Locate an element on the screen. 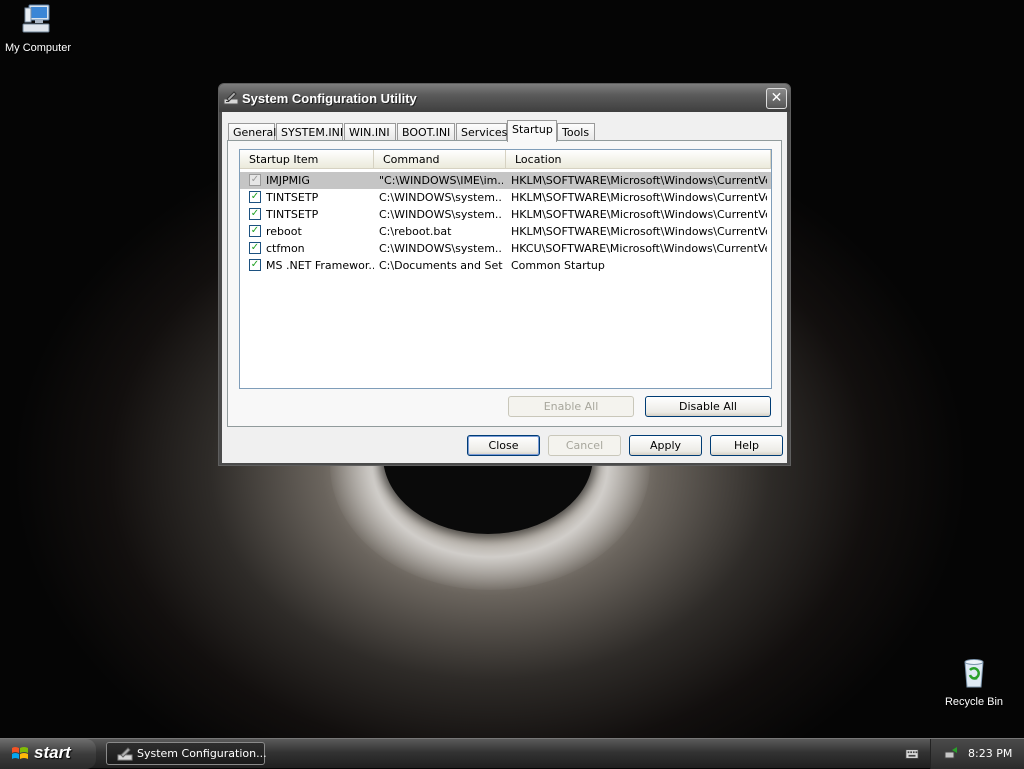  button-label: Close is located at coordinates (503, 445).